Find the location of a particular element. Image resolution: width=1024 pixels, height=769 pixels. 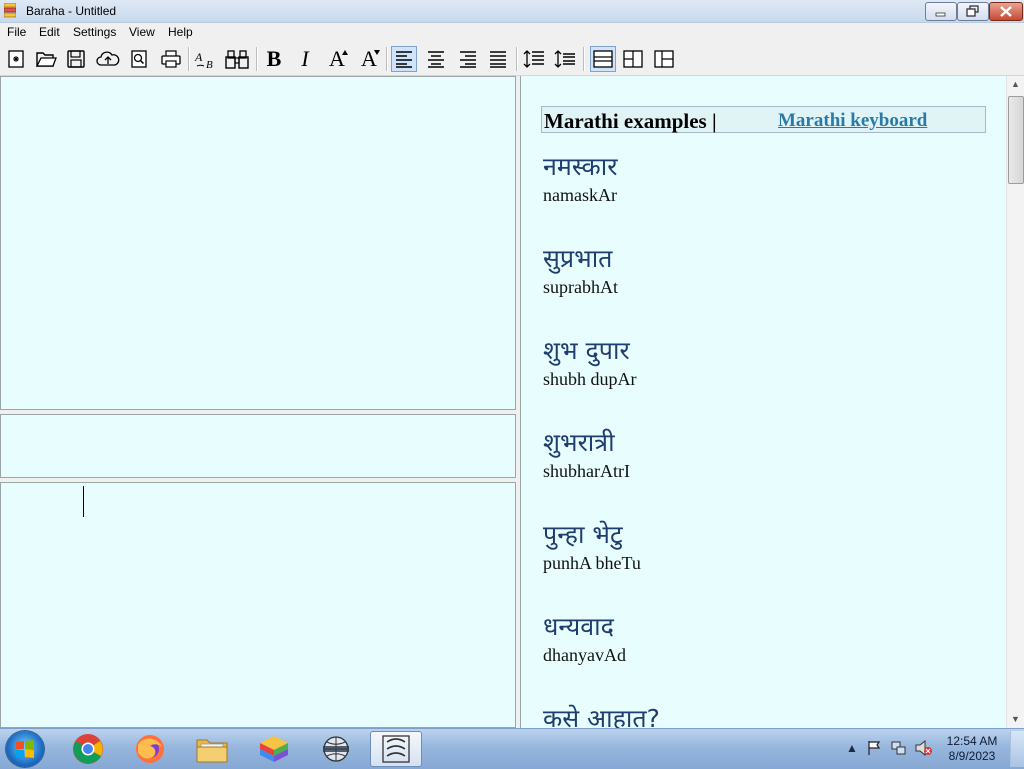

taskbar-bluestacks is located at coordinates (274, 749).